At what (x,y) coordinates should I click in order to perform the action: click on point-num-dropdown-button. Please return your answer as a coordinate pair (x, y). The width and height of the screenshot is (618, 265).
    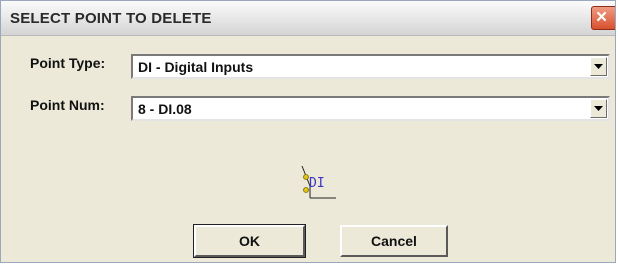
    Looking at the image, I should click on (598, 108).